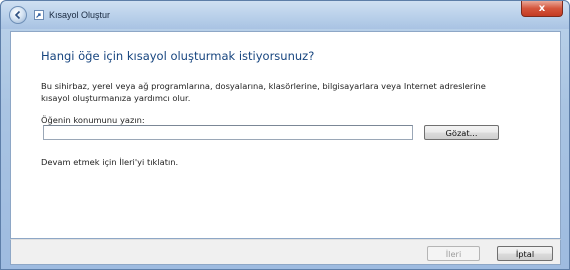  I want to click on window-title: Kısayol Oluştur, so click(80, 15).